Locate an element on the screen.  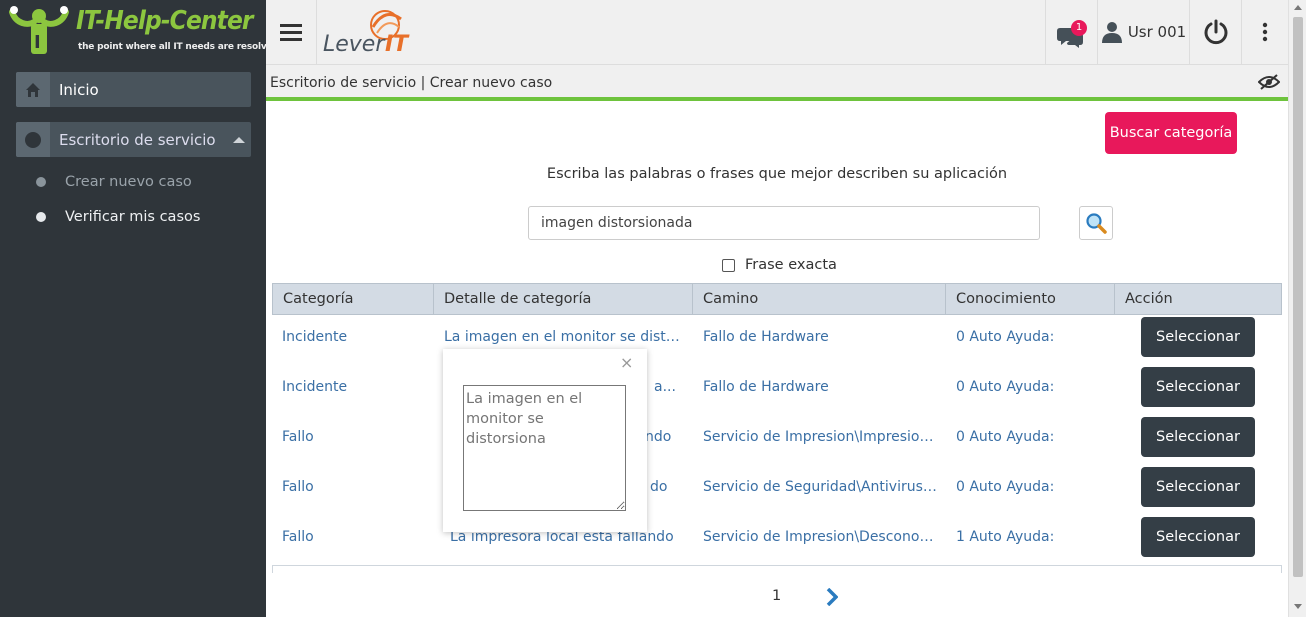
more-options-button is located at coordinates (1264, 32).